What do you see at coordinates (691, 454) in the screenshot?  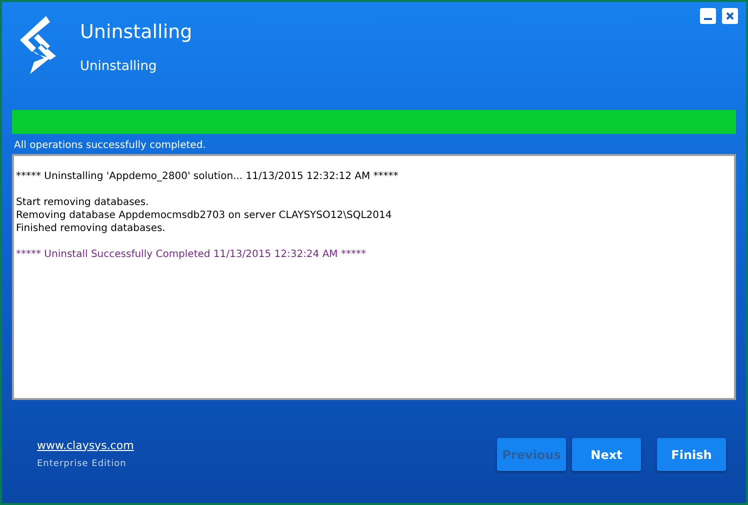 I see `wizard-button: Finish` at bounding box center [691, 454].